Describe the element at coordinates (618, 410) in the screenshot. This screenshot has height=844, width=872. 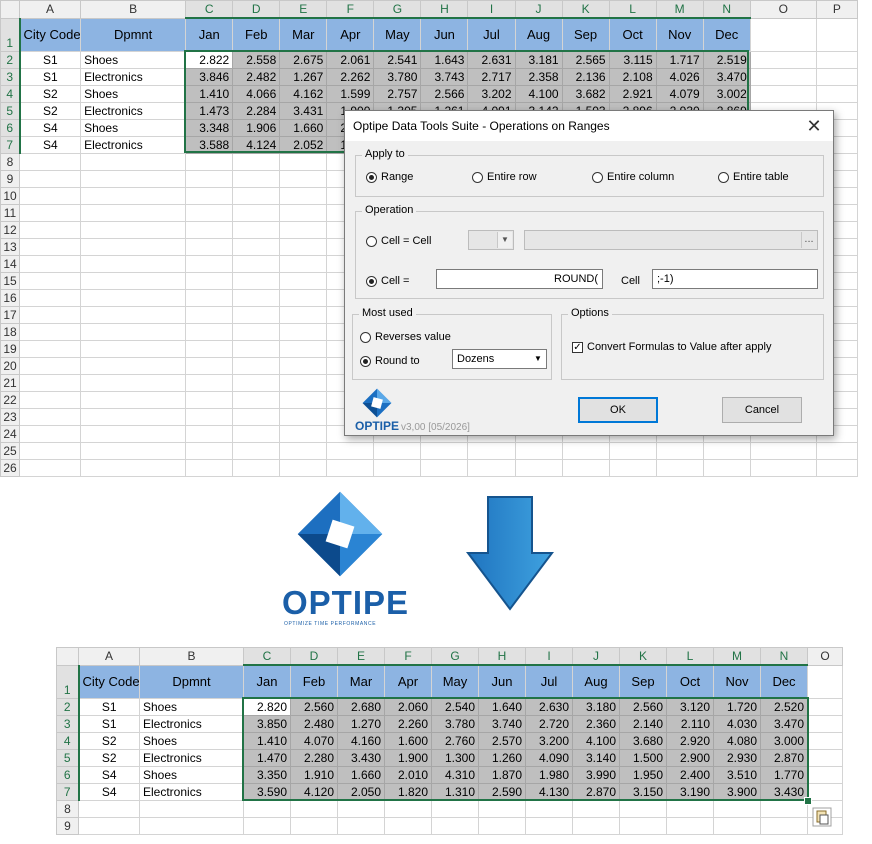
I see `ok-button: OK` at that location.